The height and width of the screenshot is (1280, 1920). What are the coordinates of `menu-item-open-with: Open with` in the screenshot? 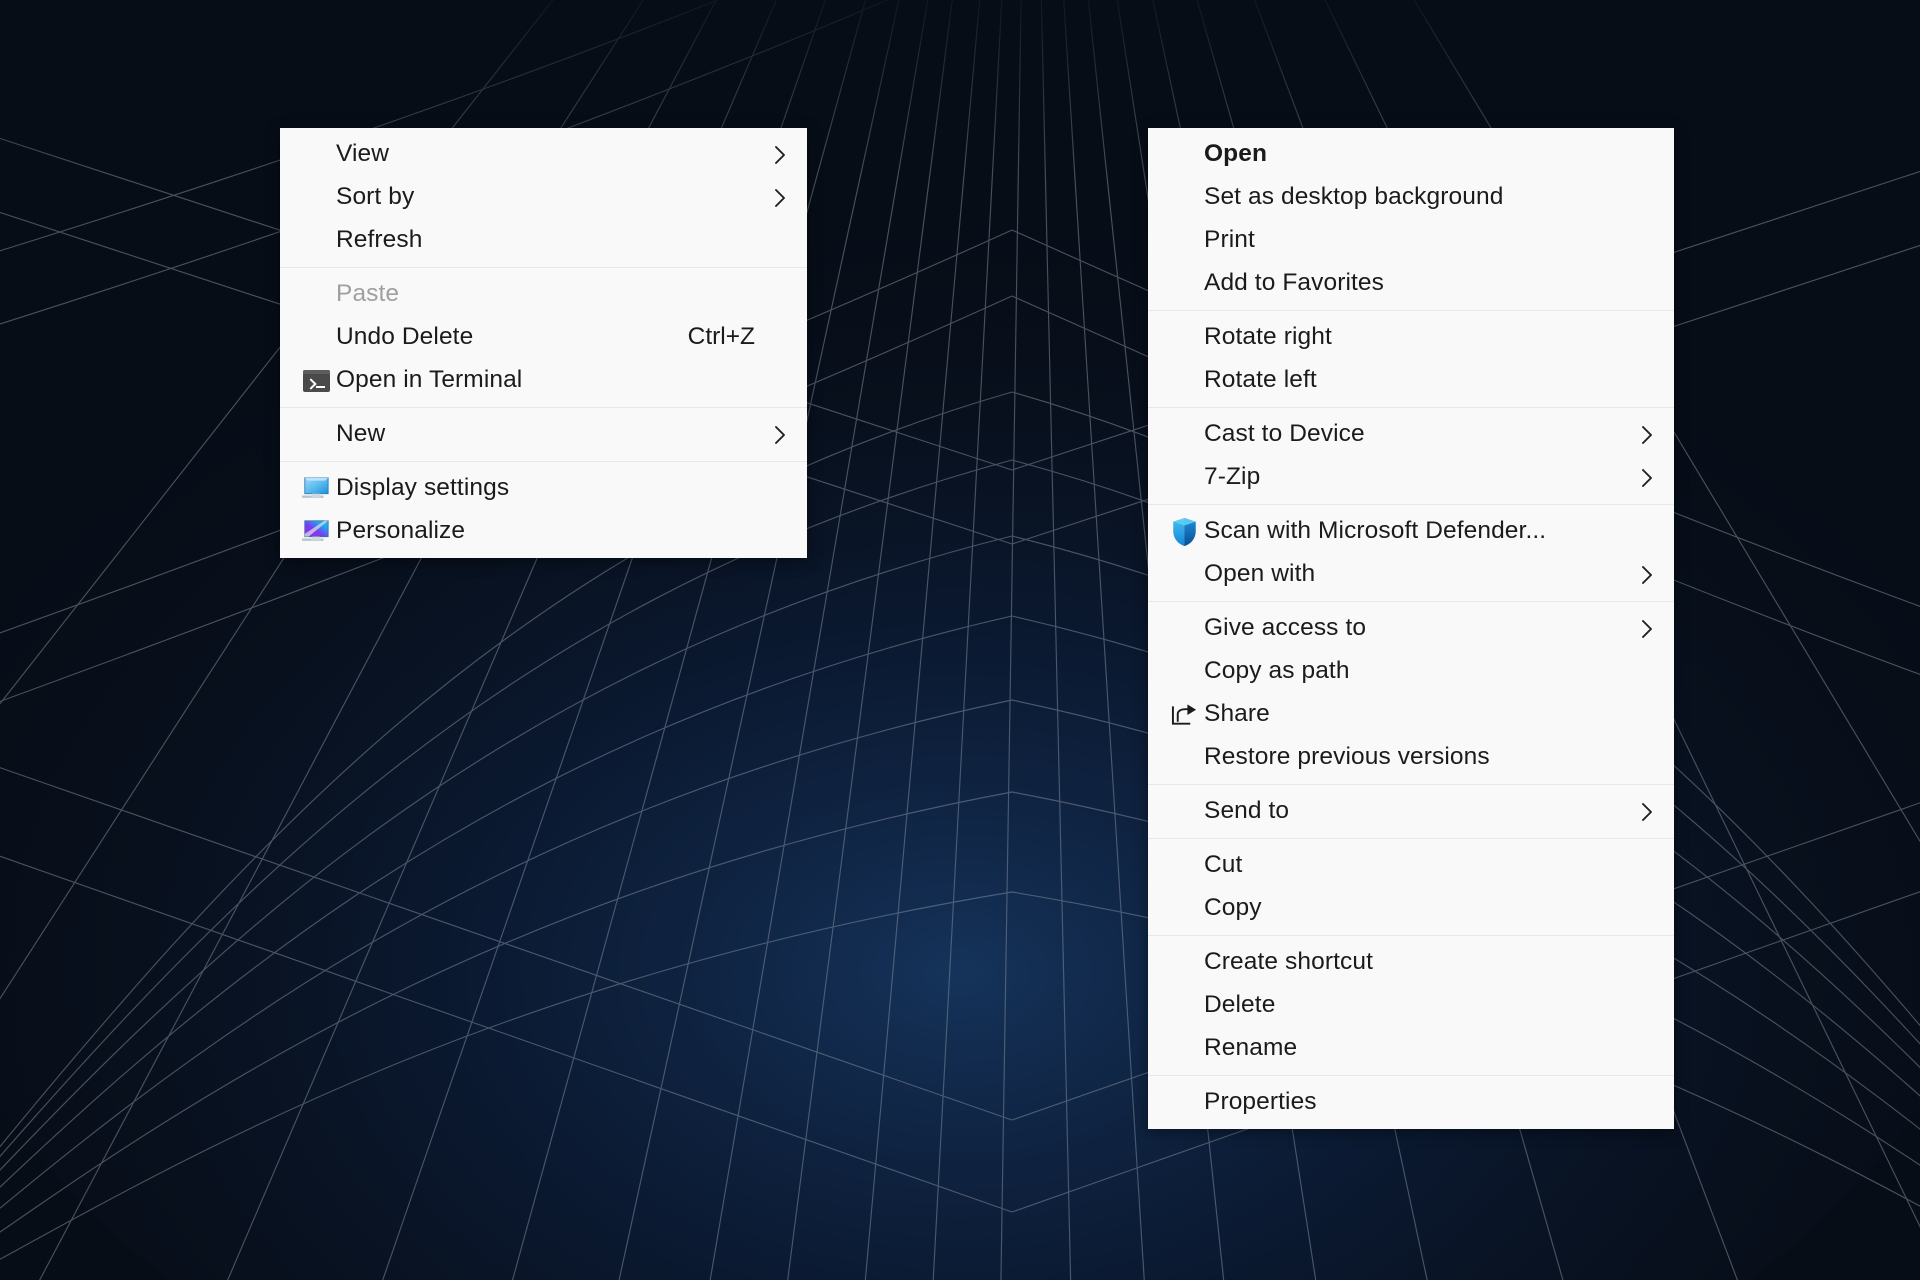 It's located at (1411, 574).